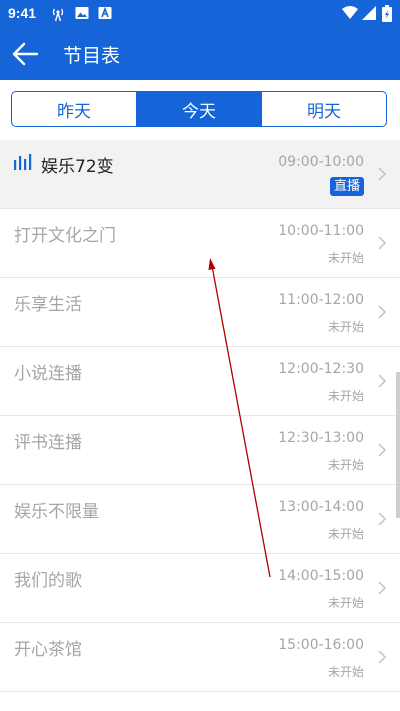 The height and width of the screenshot is (711, 400). I want to click on scrollbar, so click(398, 445).